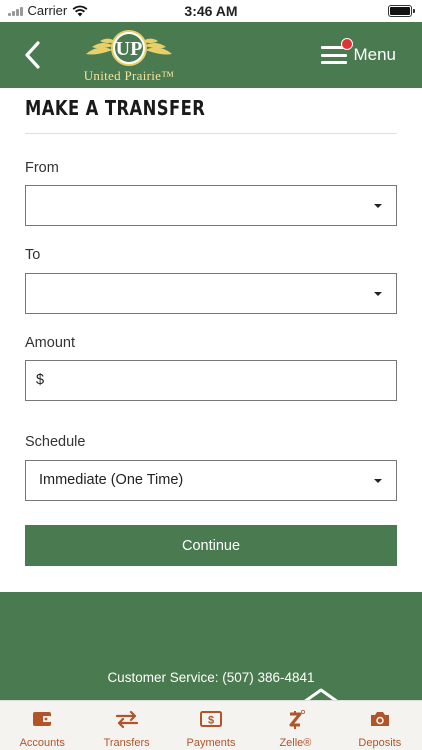  What do you see at coordinates (379, 719) in the screenshot?
I see `camera-icon` at bounding box center [379, 719].